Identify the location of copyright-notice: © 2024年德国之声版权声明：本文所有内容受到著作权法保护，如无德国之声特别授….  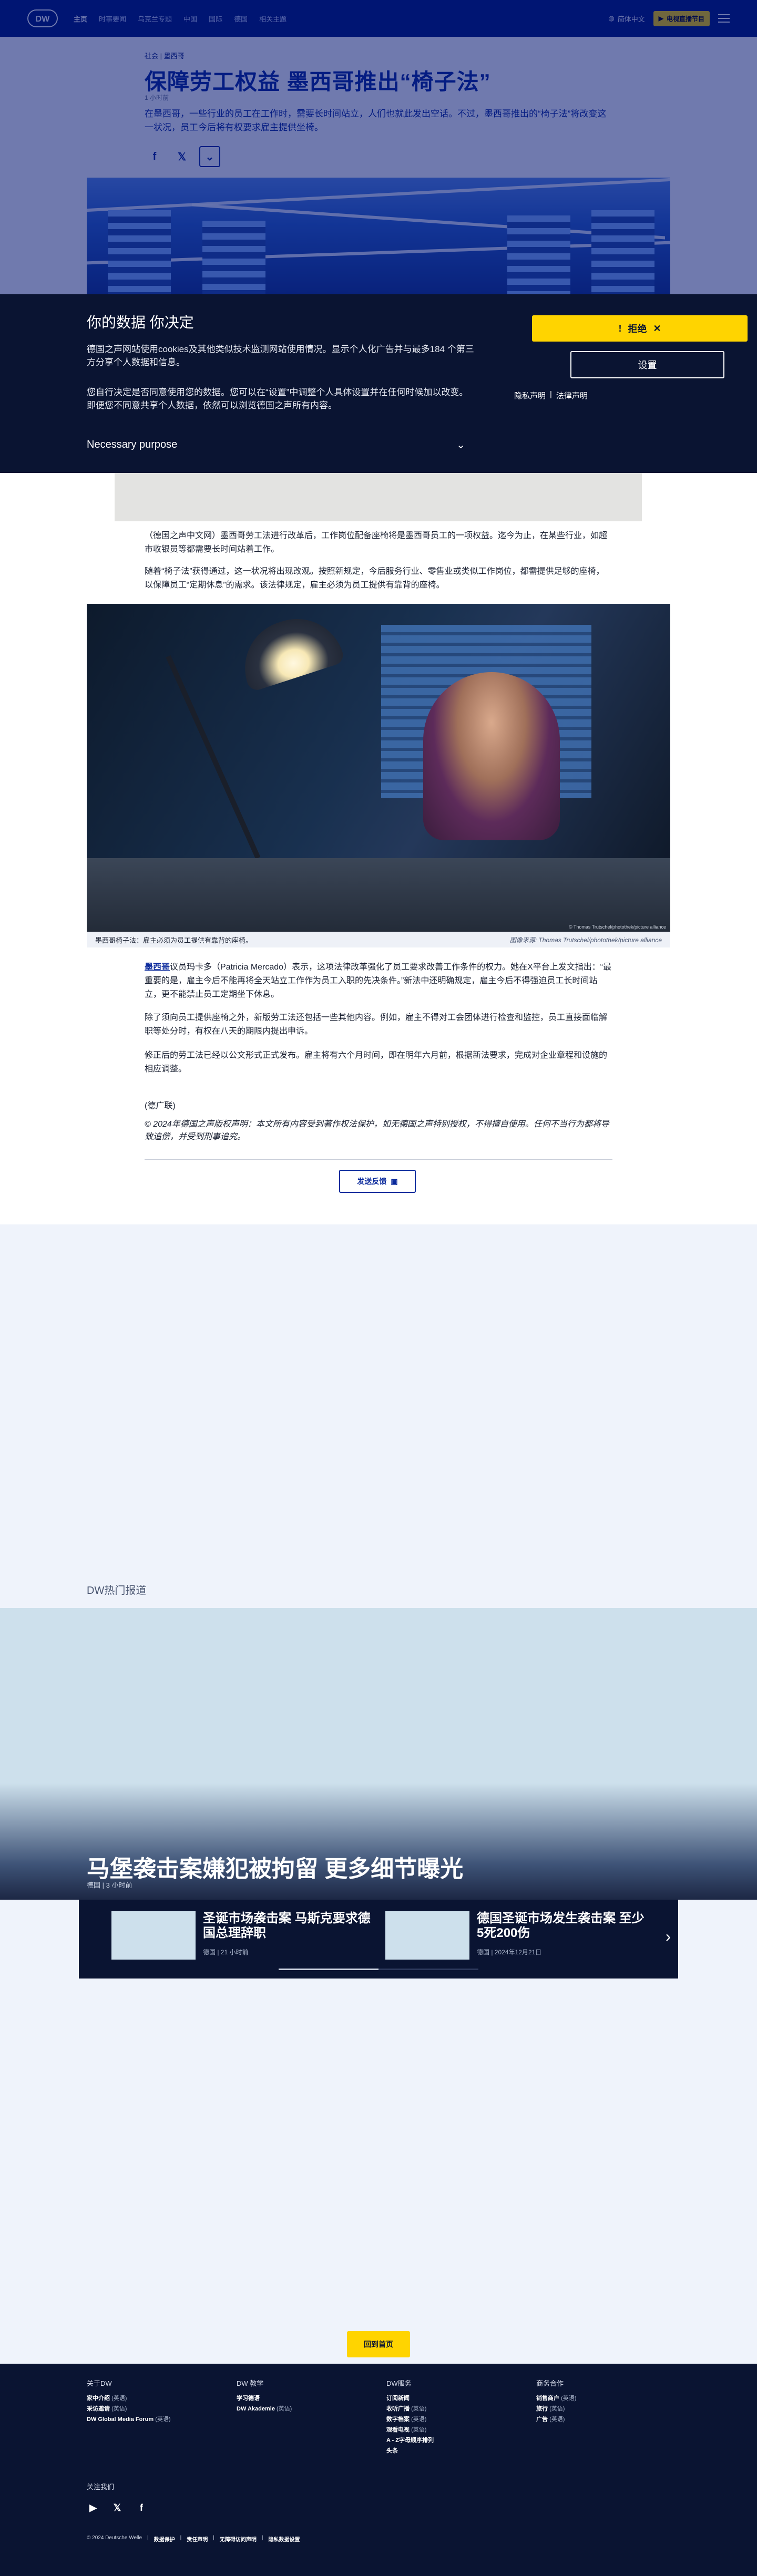
(377, 1130).